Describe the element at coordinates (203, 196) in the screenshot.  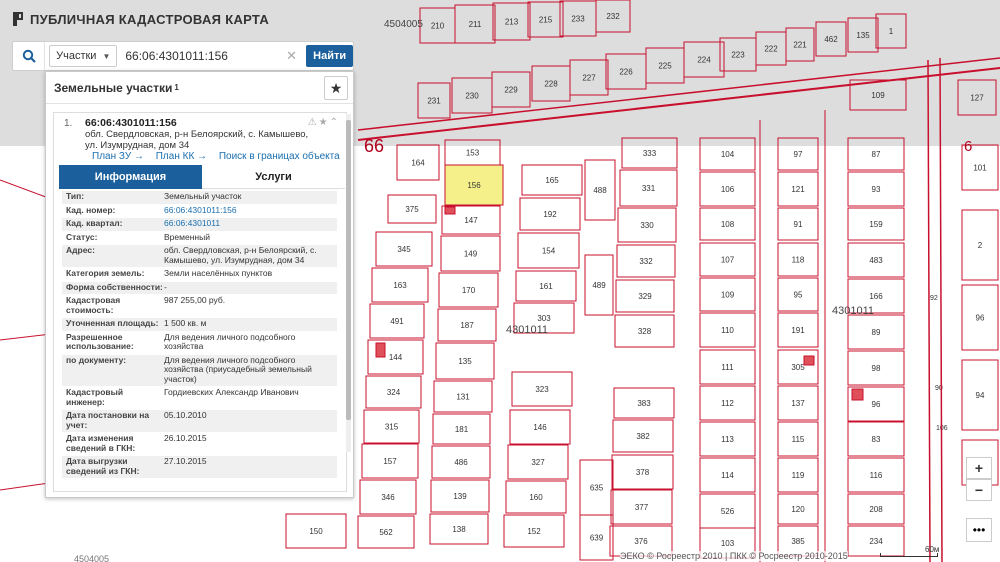
I see `info-value: Земельный участок` at that location.